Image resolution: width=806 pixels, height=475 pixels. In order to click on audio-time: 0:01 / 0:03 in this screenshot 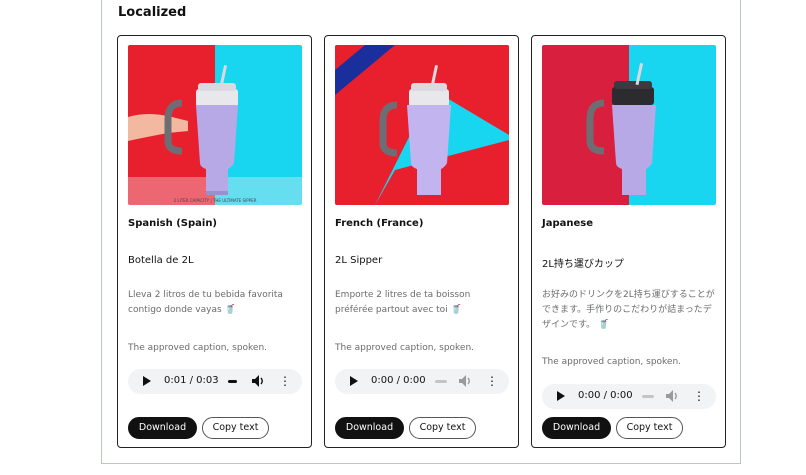, I will do `click(191, 380)`.